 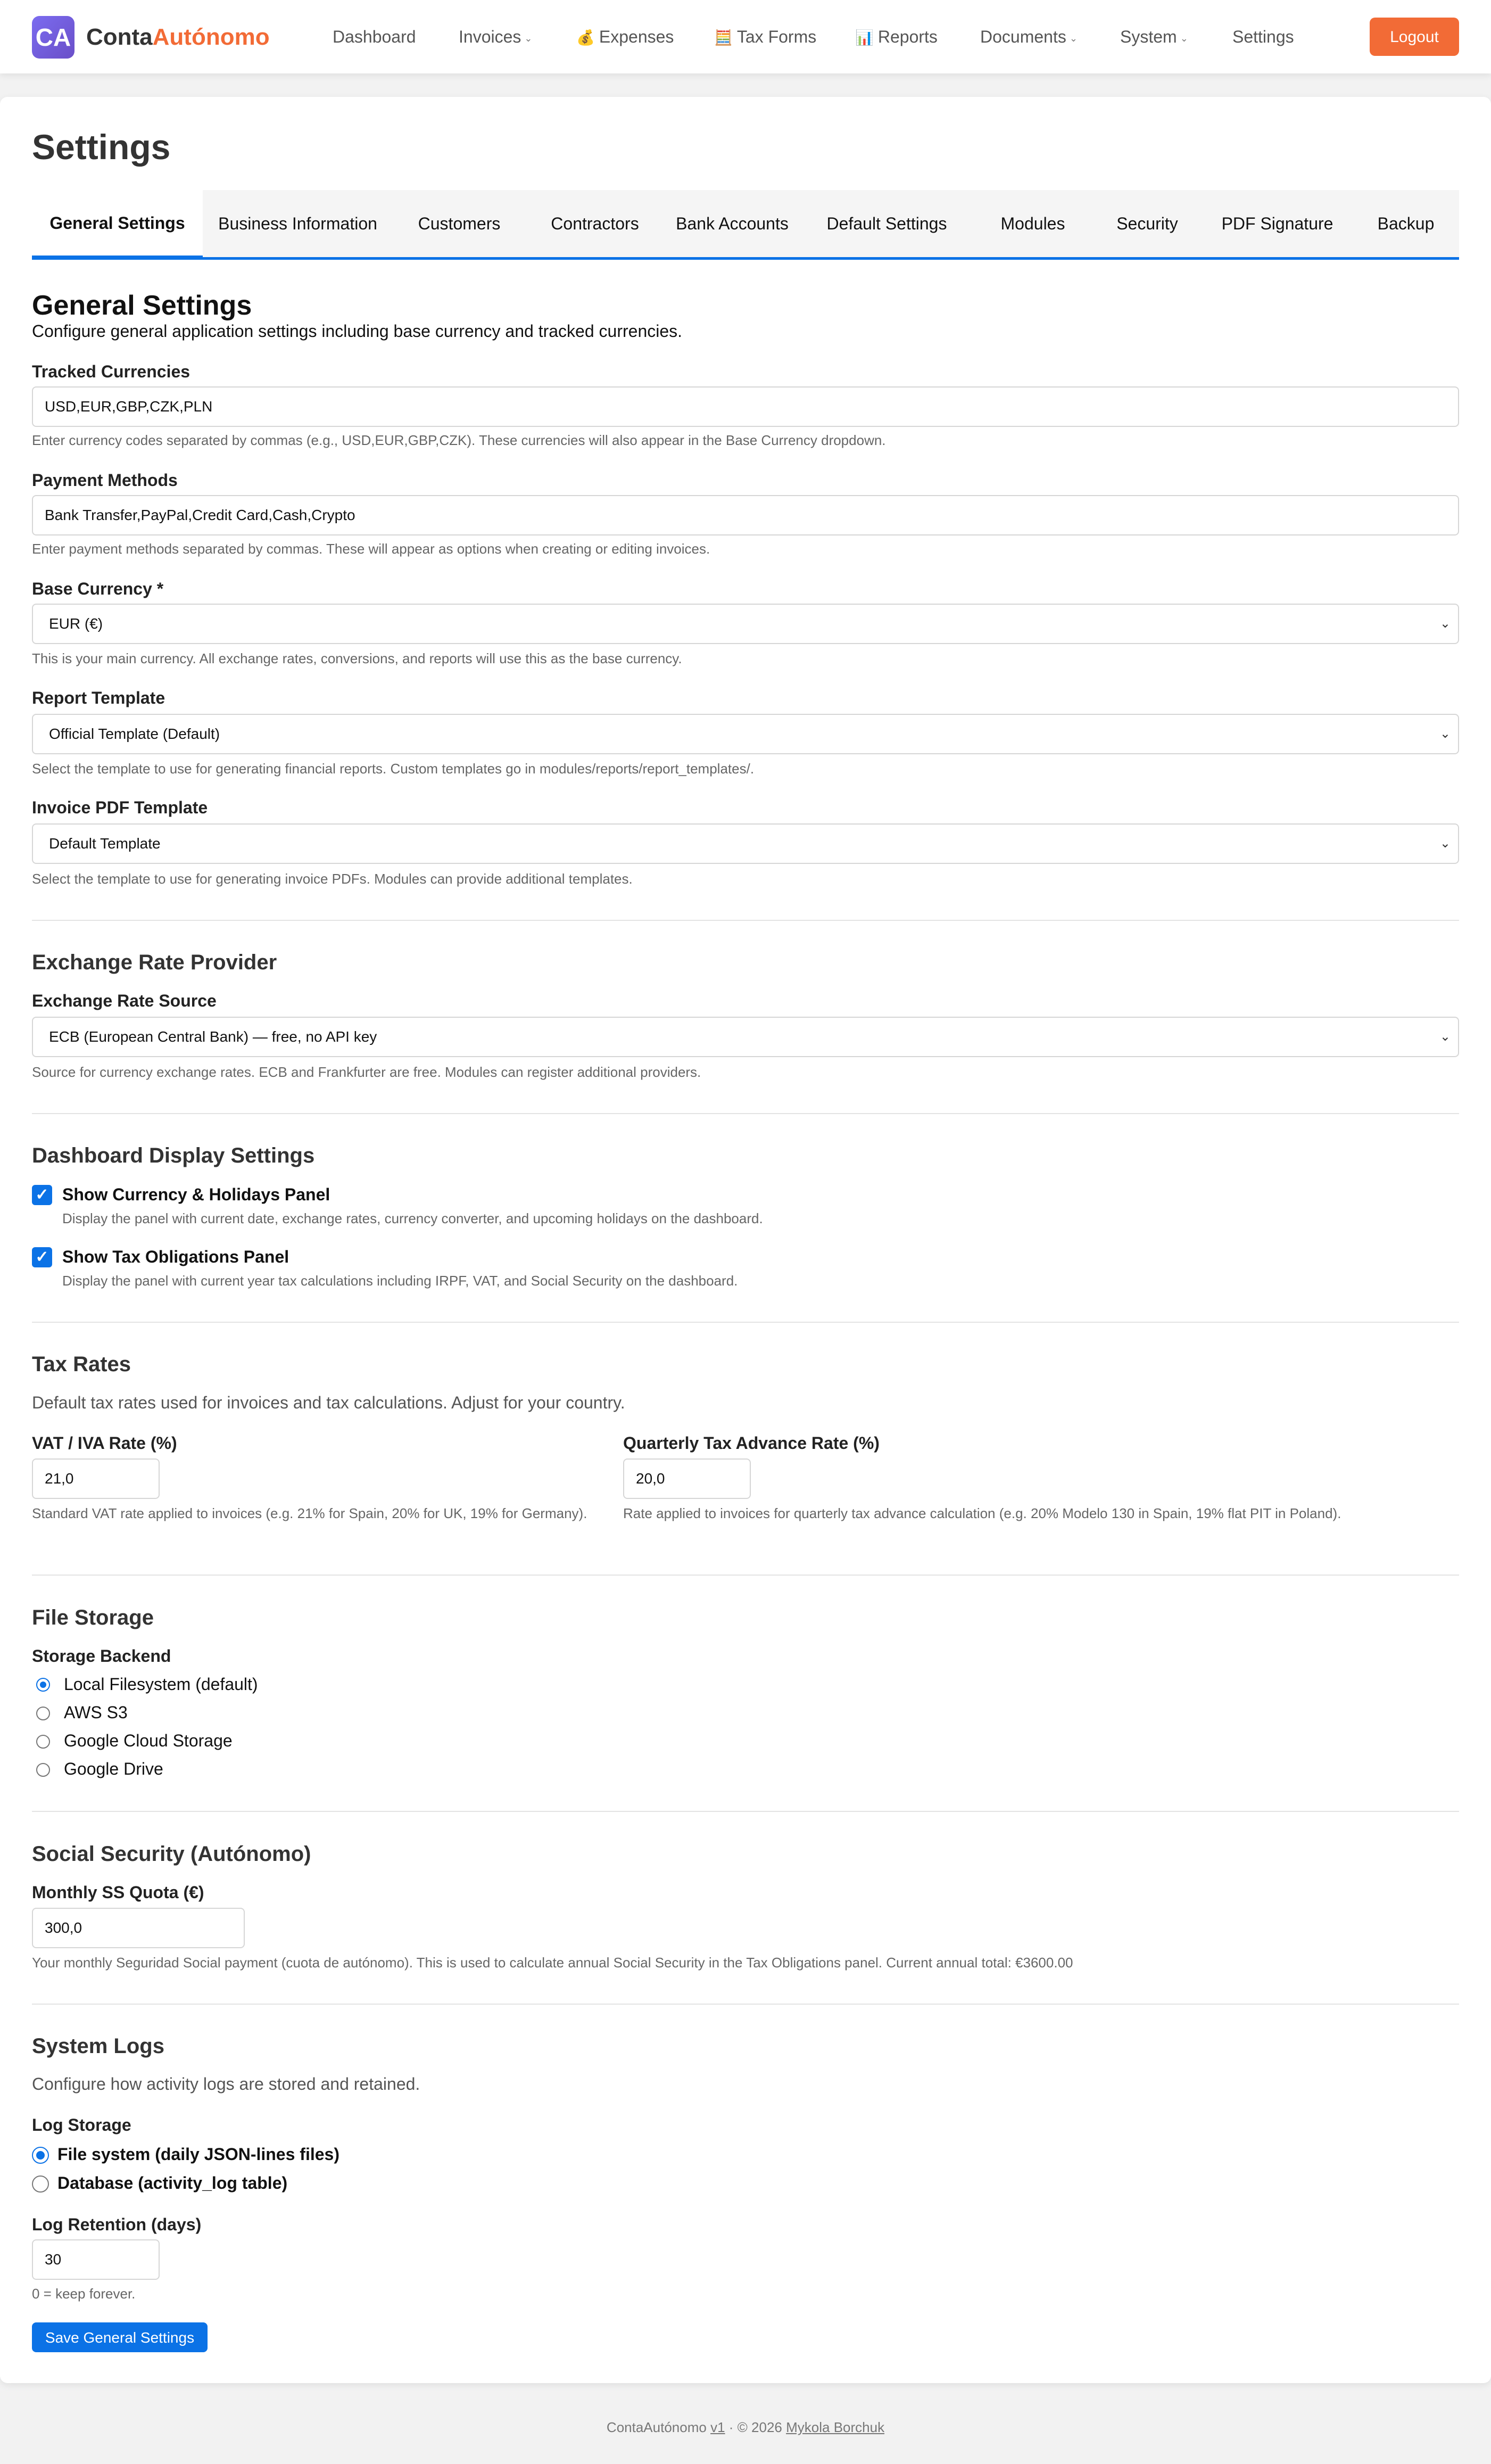 I want to click on bar-chart-icon: 📊, so click(x=864, y=38).